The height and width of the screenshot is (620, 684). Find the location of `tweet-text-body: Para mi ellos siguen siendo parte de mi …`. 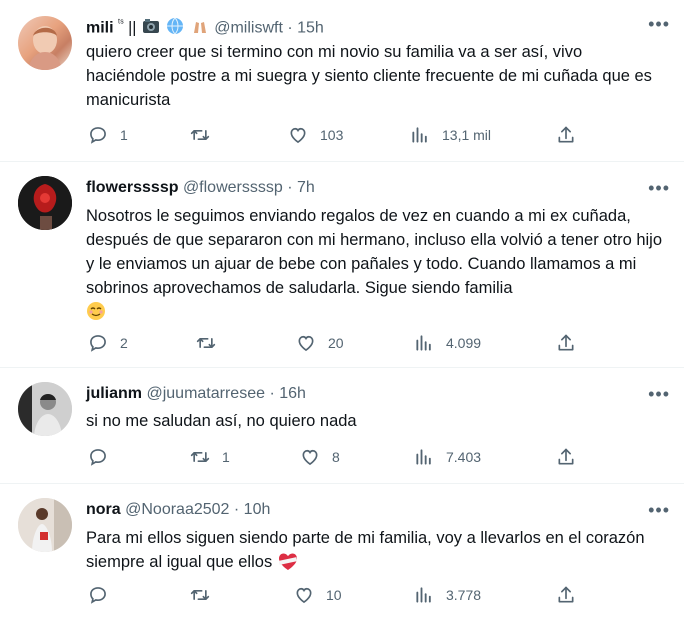

tweet-text-body: Para mi ellos siguen siendo parte de mi … is located at coordinates (365, 550).